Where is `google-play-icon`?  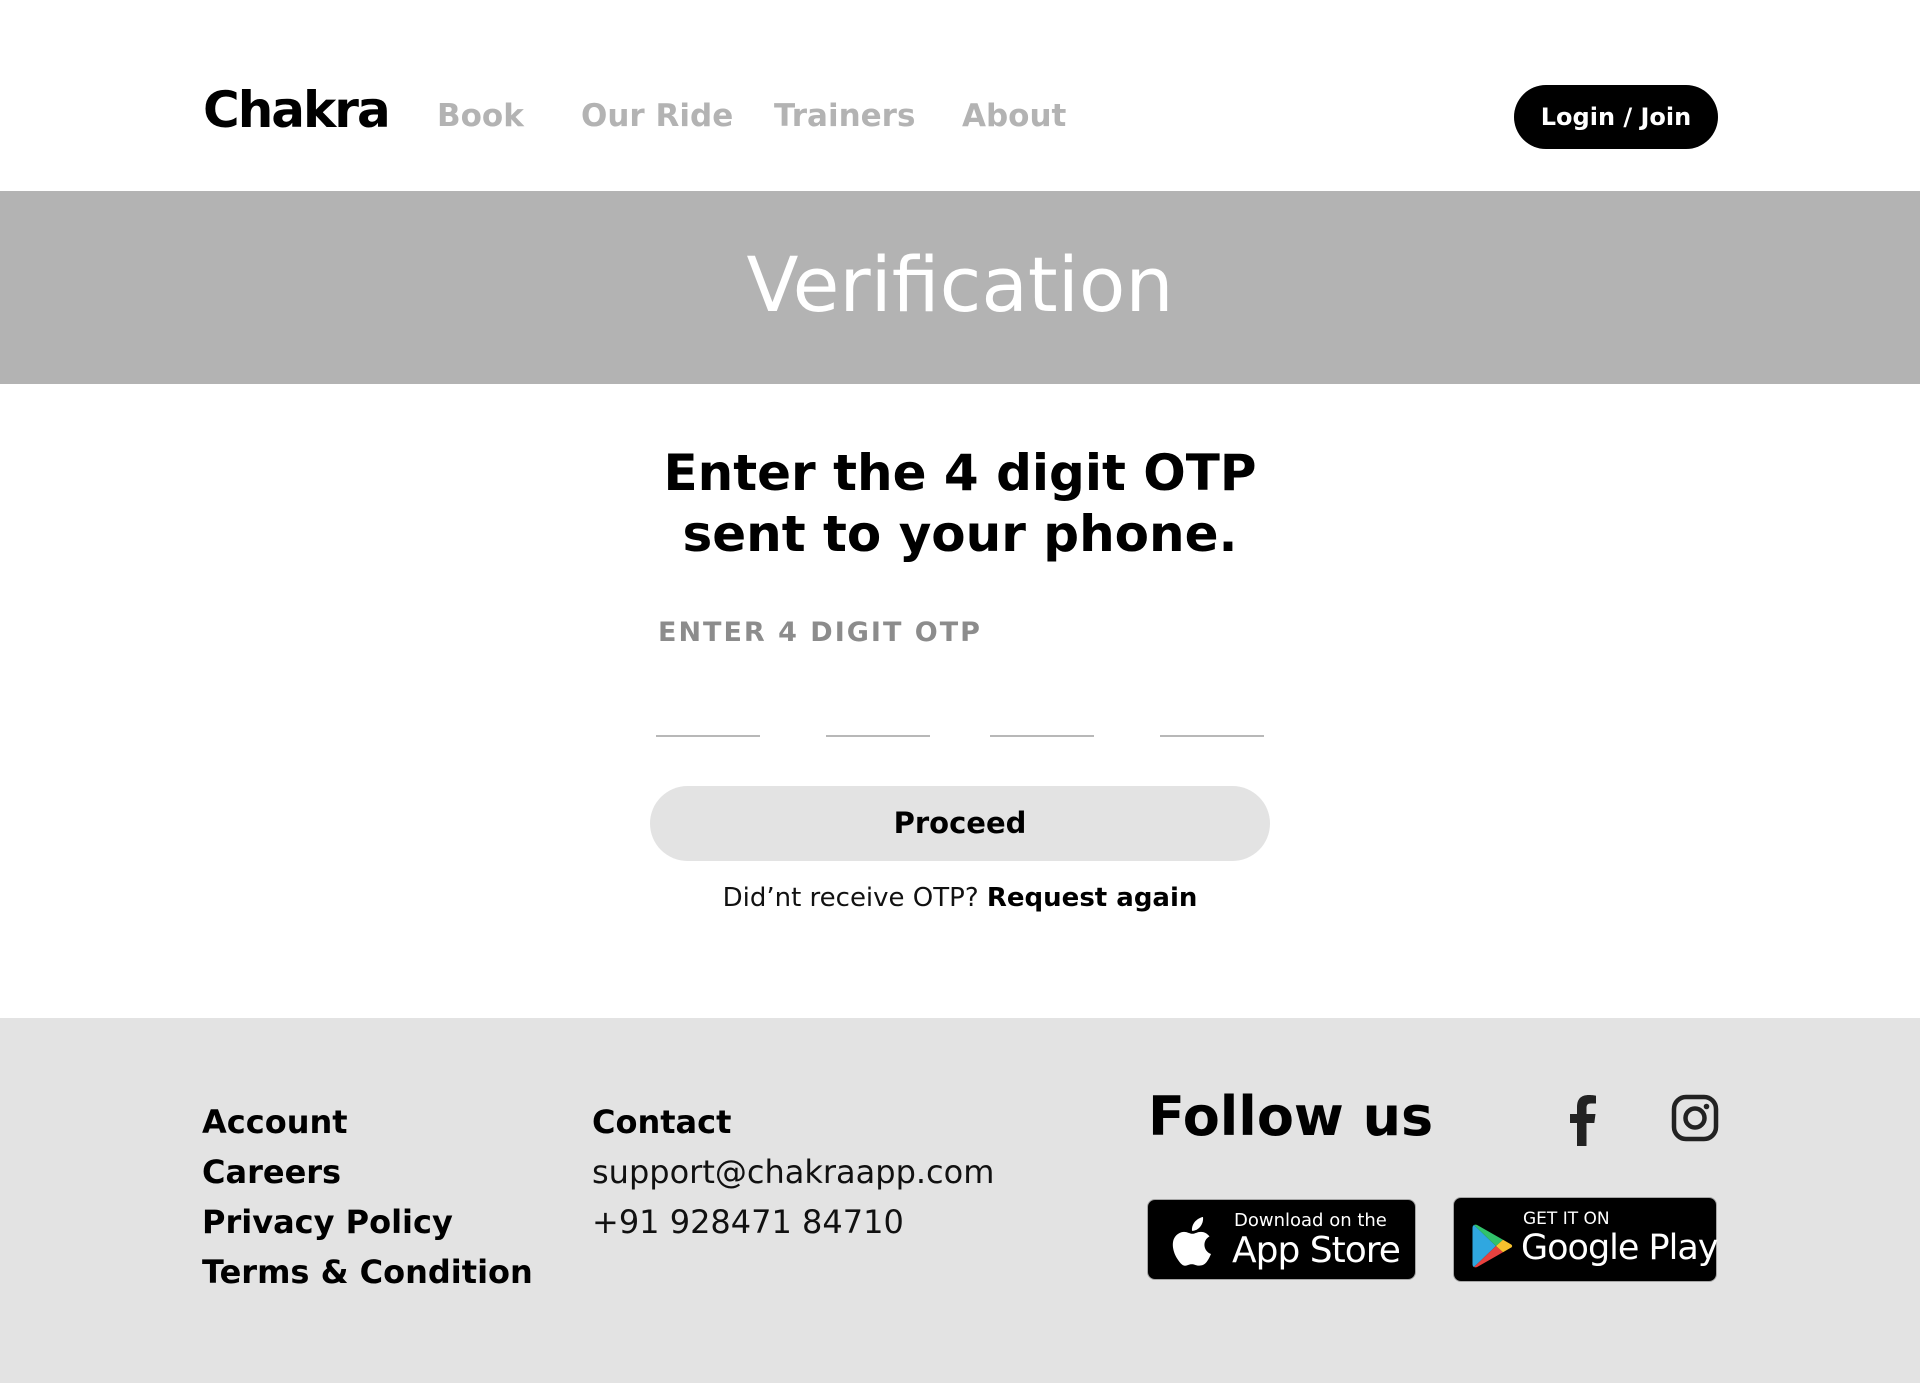 google-play-icon is located at coordinates (1493, 1246).